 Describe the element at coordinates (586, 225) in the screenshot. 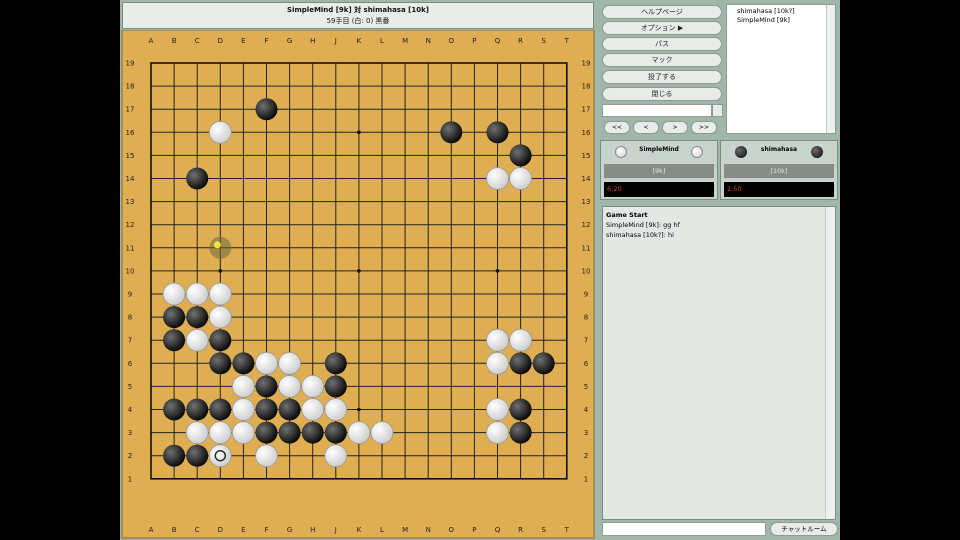

I see `row-label: 12` at that location.